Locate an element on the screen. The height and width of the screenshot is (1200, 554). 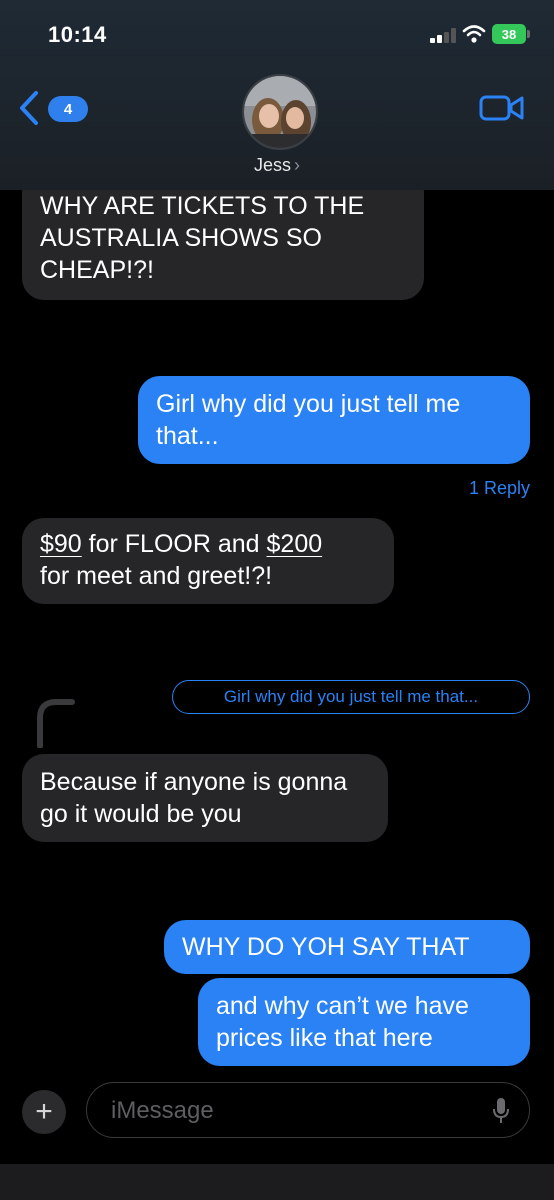
message-line: AUSTRALIA SHOWS SO is located at coordinates (181, 238).